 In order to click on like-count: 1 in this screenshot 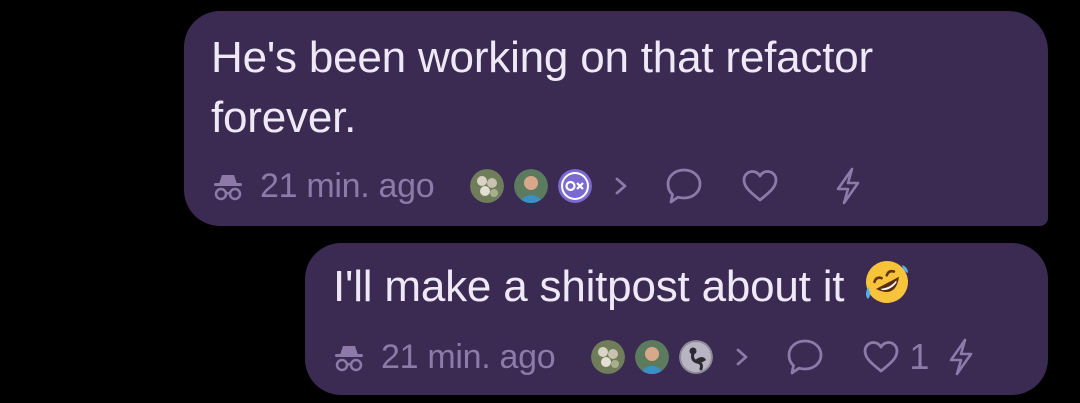, I will do `click(919, 356)`.